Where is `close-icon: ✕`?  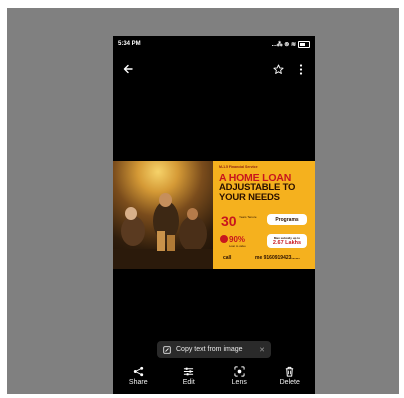
close-icon: ✕ is located at coordinates (262, 350).